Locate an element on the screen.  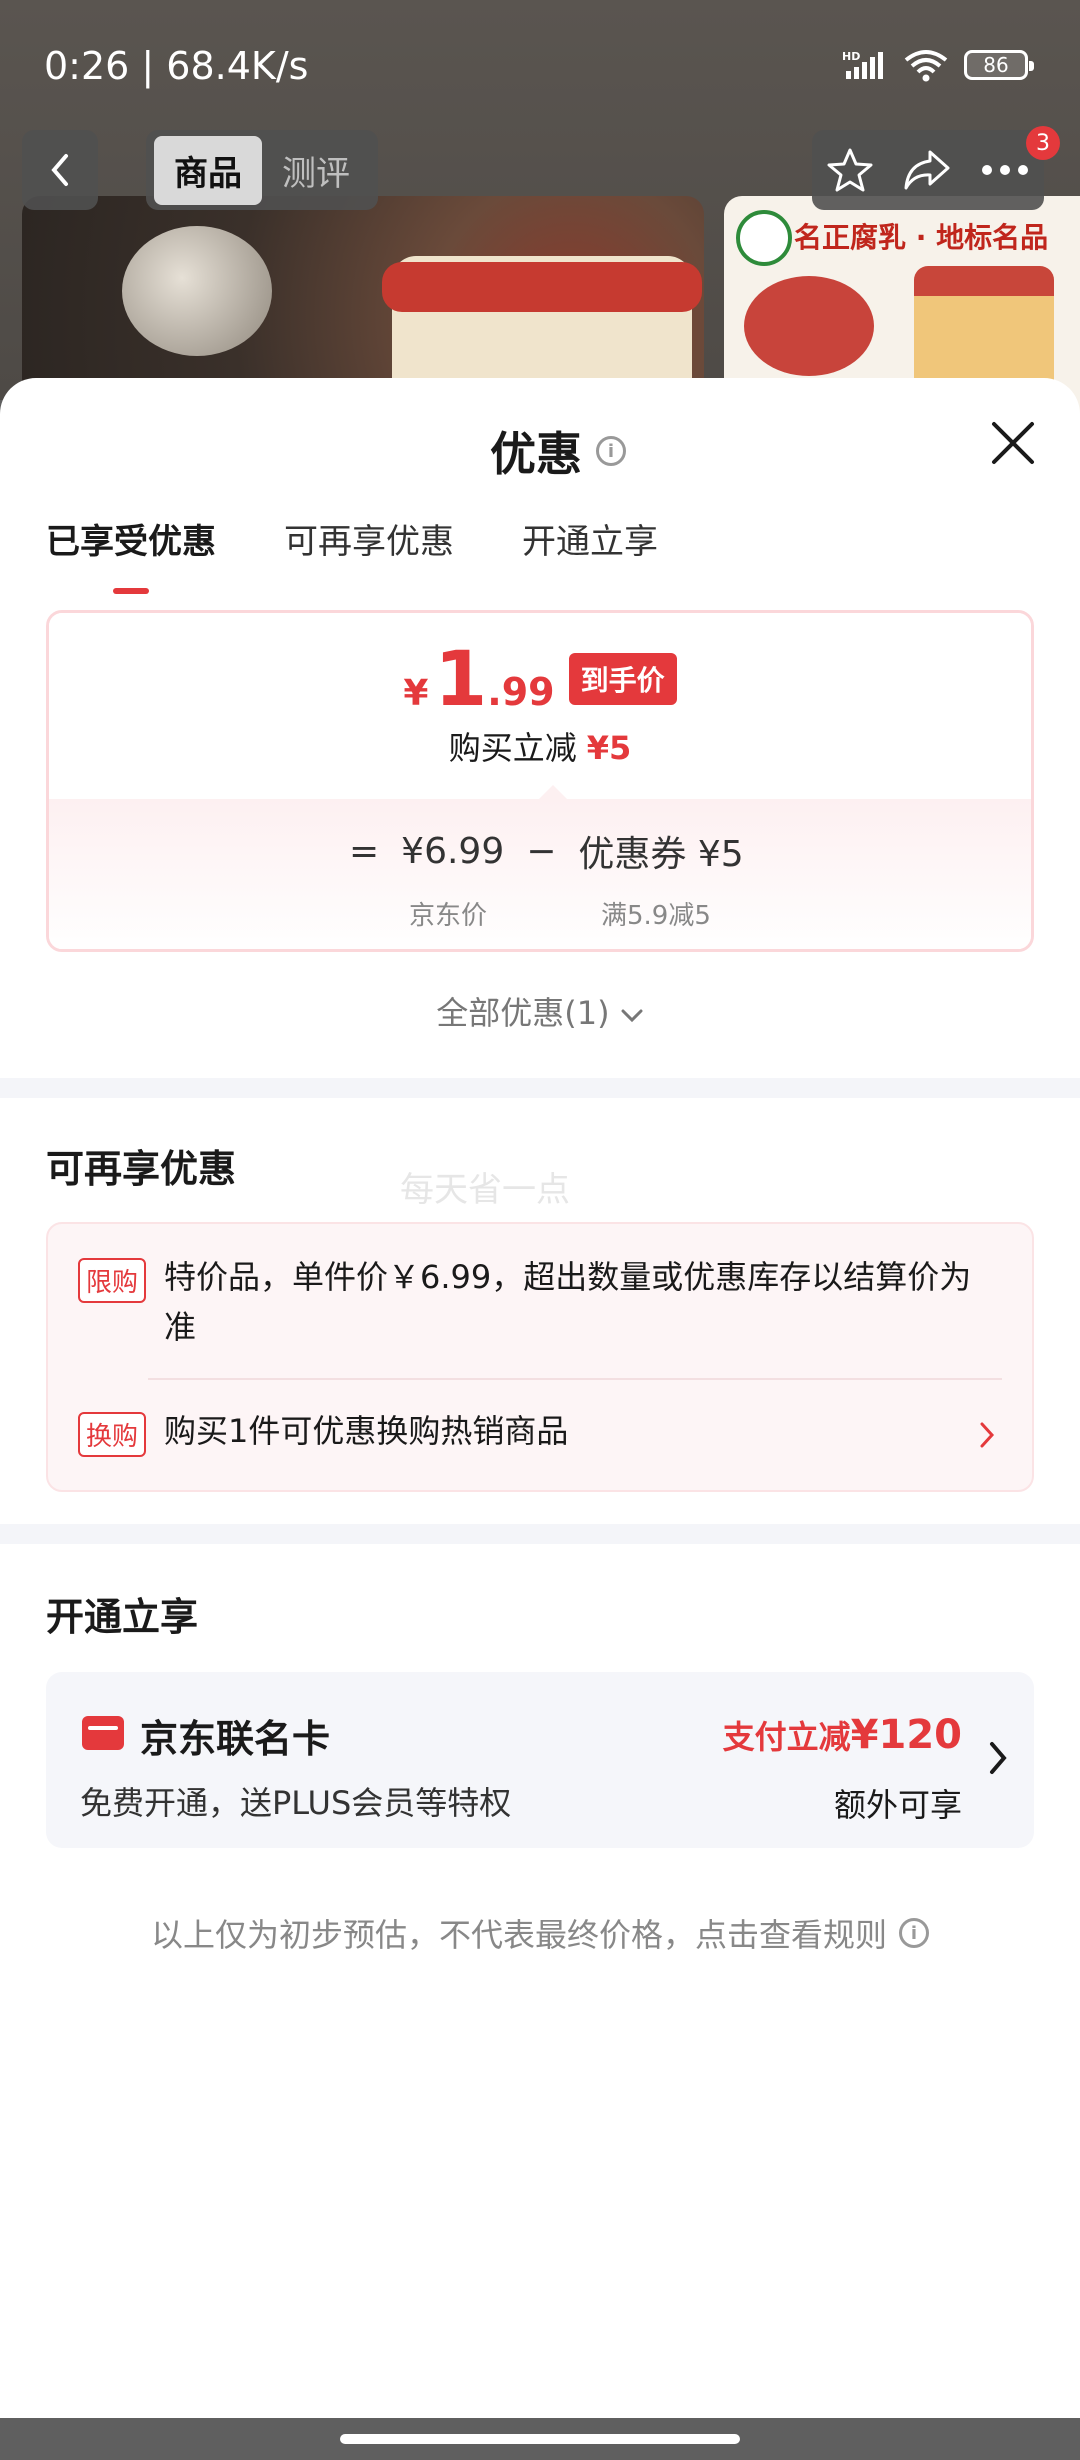
final-price: ¥ 1 .99 到手价 is located at coordinates (540, 679).